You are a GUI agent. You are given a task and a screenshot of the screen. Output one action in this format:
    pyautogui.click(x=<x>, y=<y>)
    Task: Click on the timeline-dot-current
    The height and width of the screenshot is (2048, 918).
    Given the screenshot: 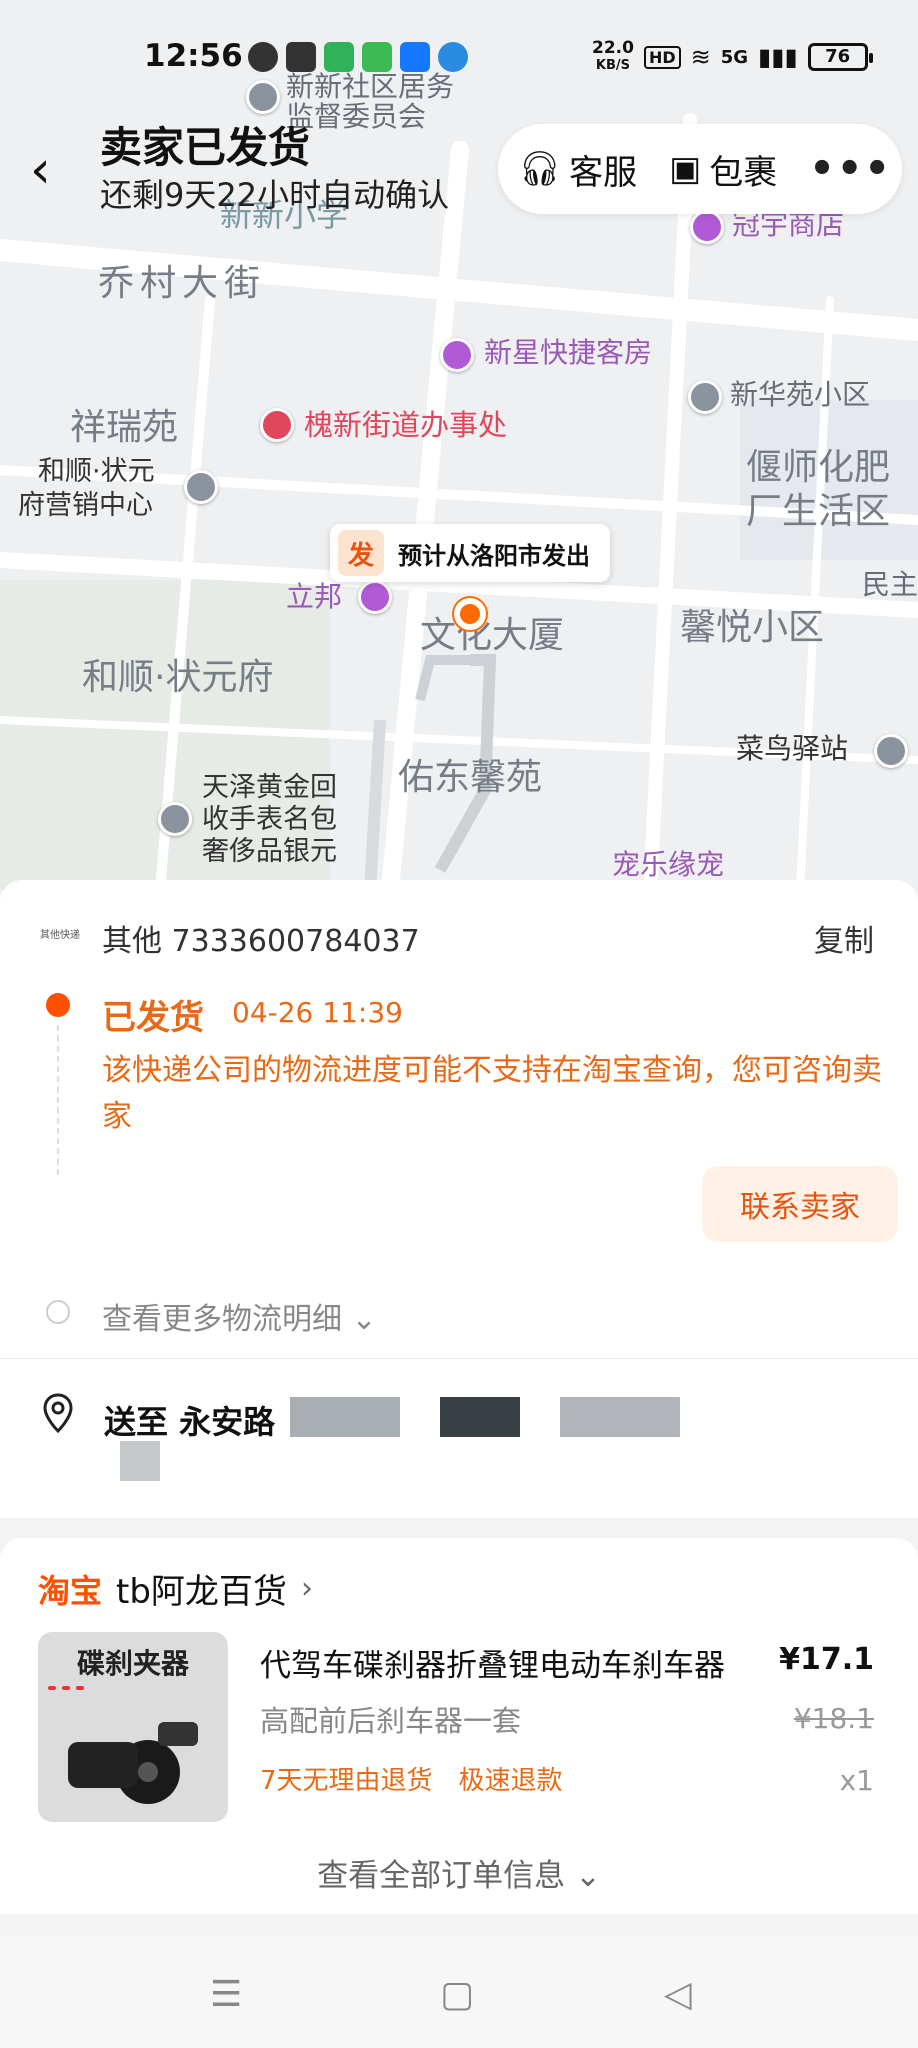 What is the action you would take?
    pyautogui.click(x=58, y=1005)
    